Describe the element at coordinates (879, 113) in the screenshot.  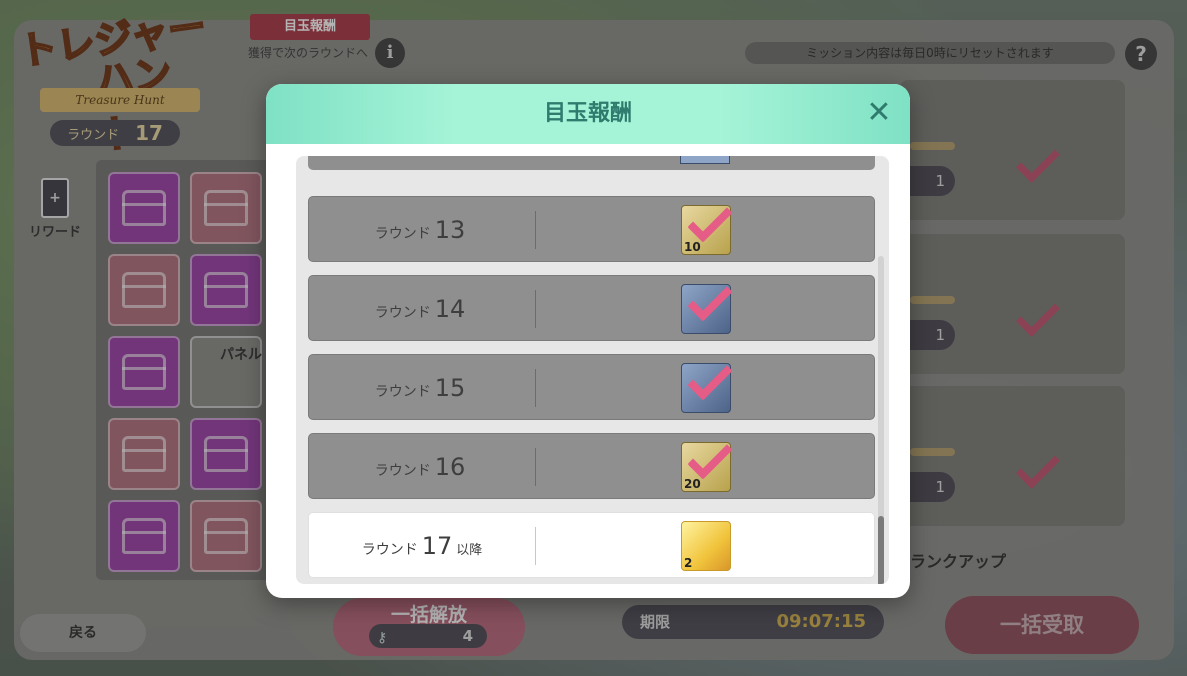
I see `close-icon: ✕` at that location.